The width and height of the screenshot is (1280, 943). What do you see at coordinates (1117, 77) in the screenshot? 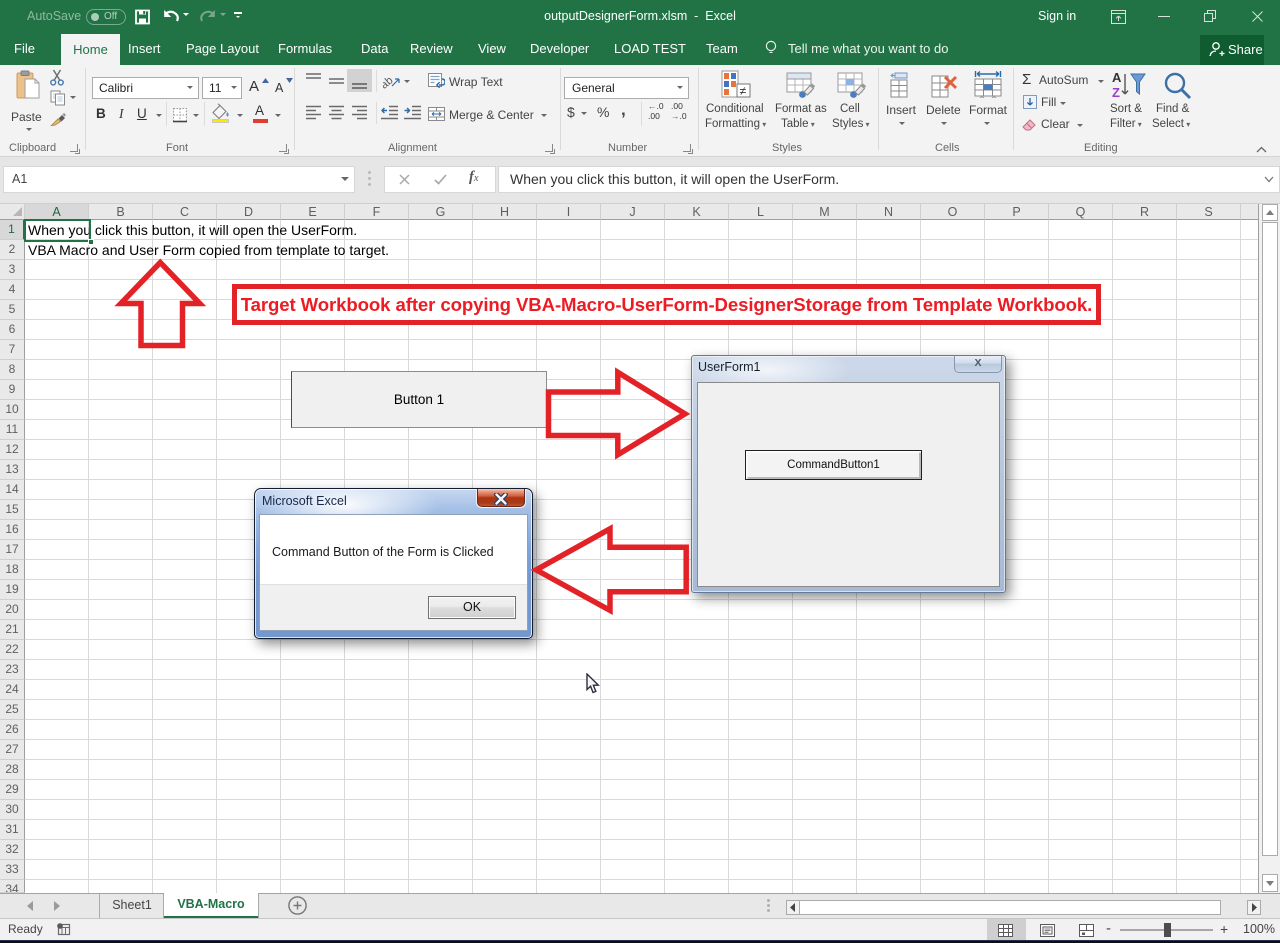
I see `svg-text: A` at bounding box center [1117, 77].